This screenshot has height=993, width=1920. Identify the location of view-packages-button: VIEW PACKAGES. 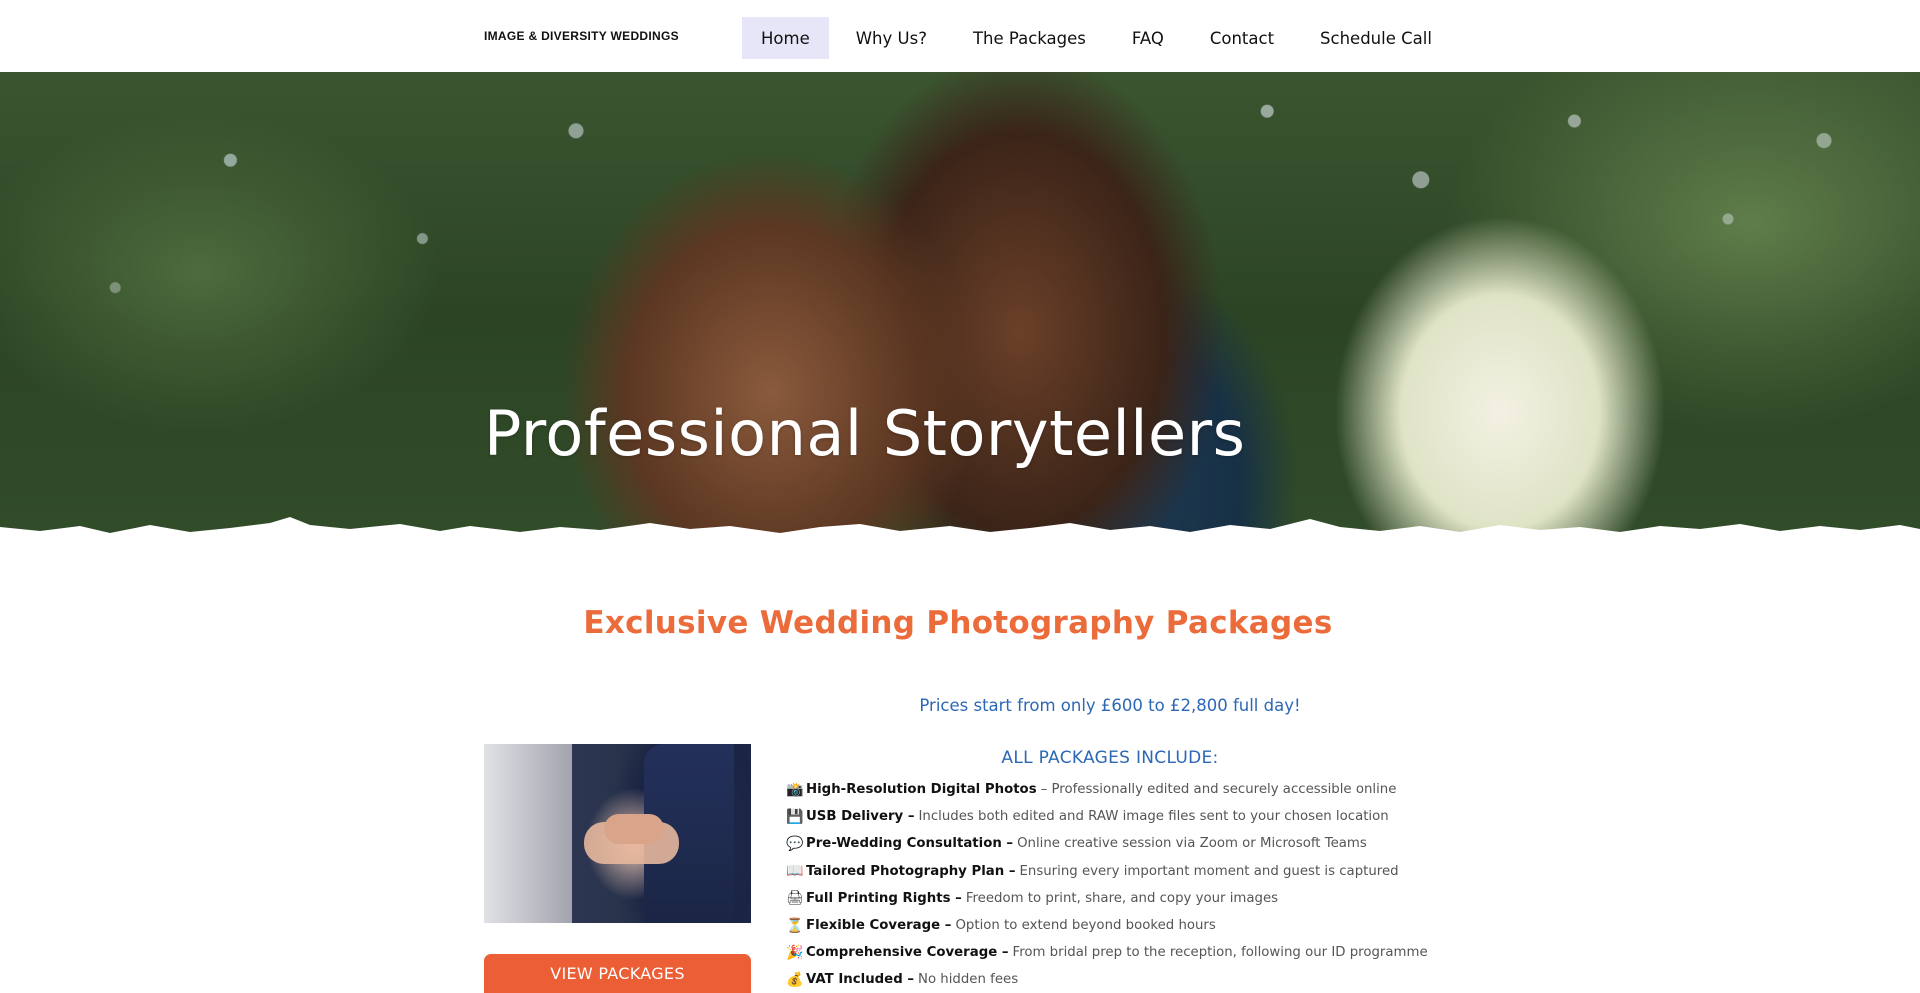
(617, 973).